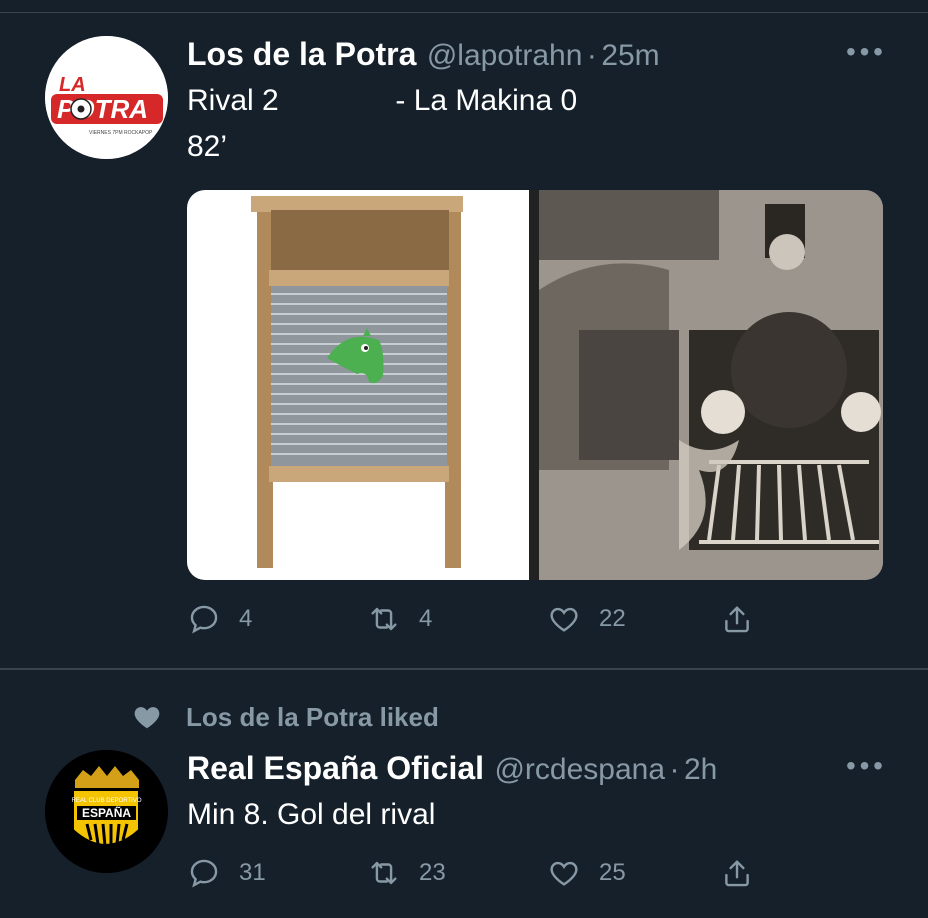 This screenshot has width=928, height=918. Describe the element at coordinates (72, 85) in the screenshot. I see `svg-text: LA` at that location.